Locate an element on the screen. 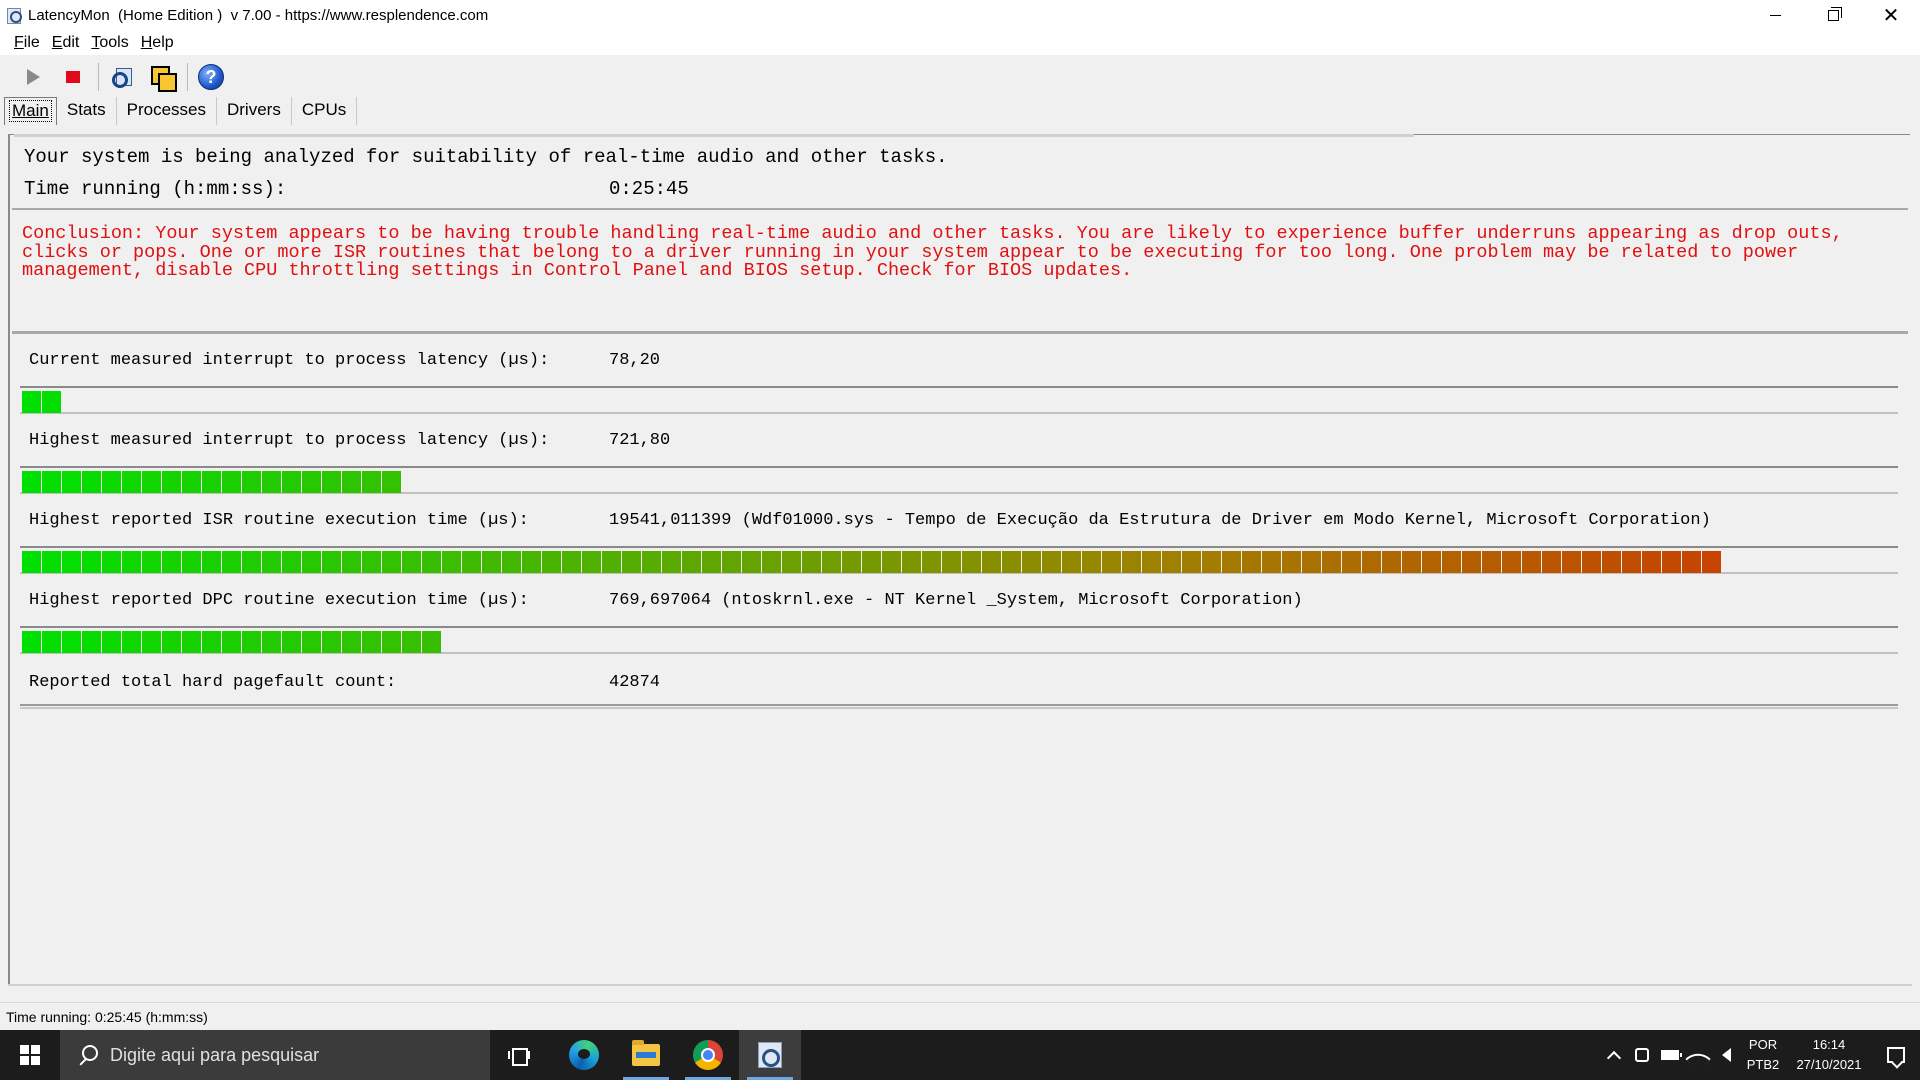 The width and height of the screenshot is (1920, 1080). network-button is located at coordinates (1698, 1055).